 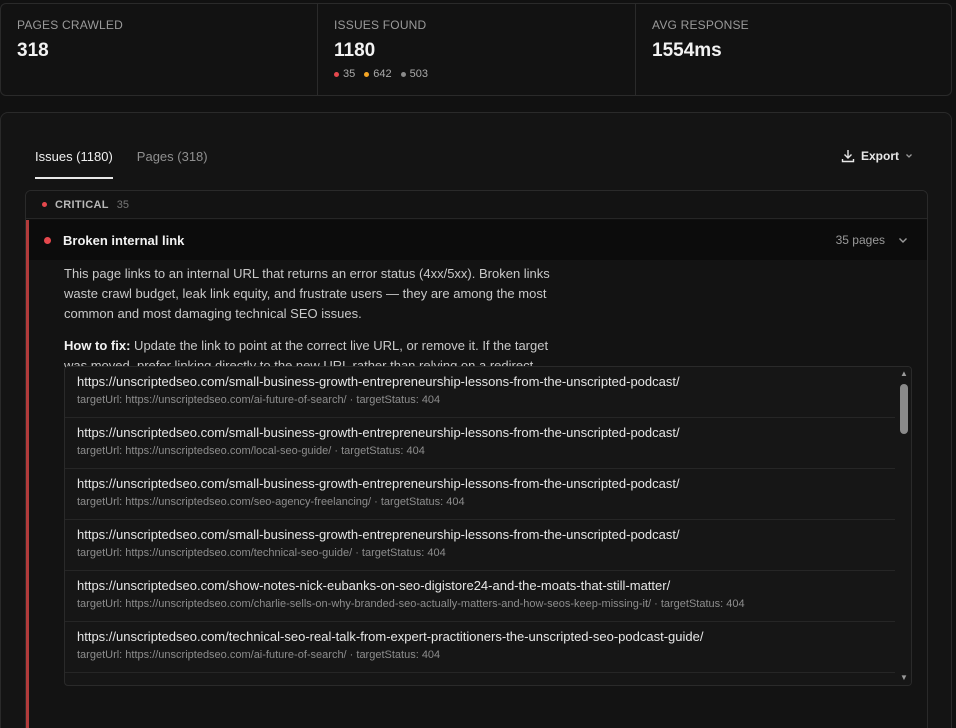 I want to click on notice-dot-icon, so click(x=403, y=74).